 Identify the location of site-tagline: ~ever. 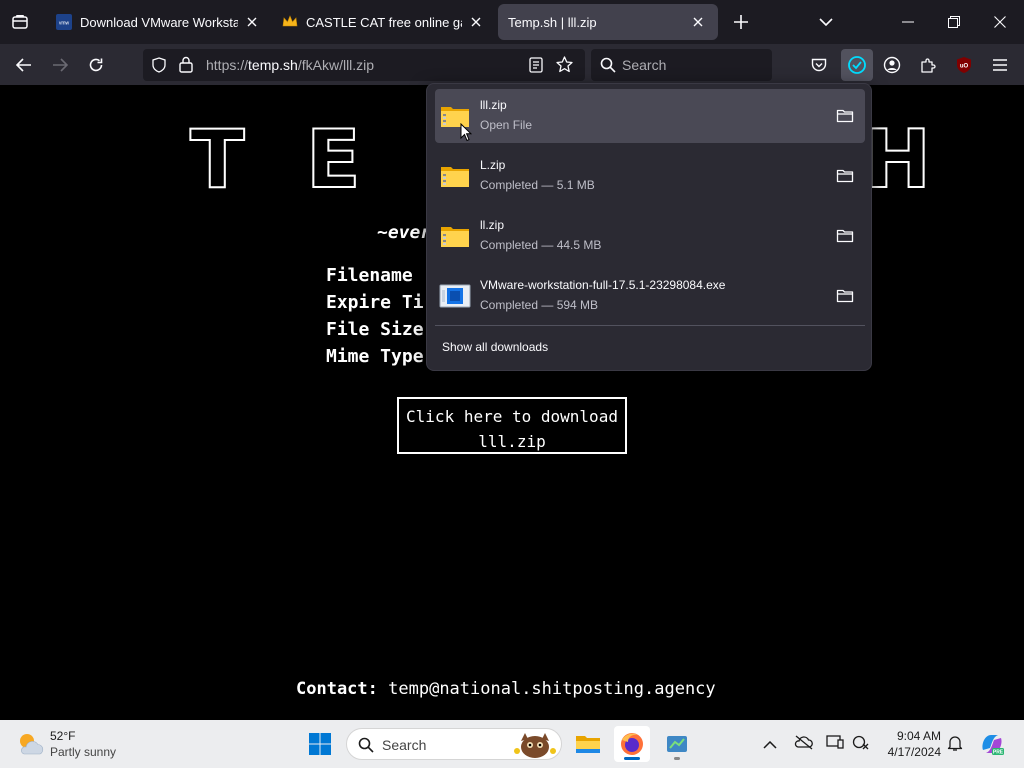
(404, 232).